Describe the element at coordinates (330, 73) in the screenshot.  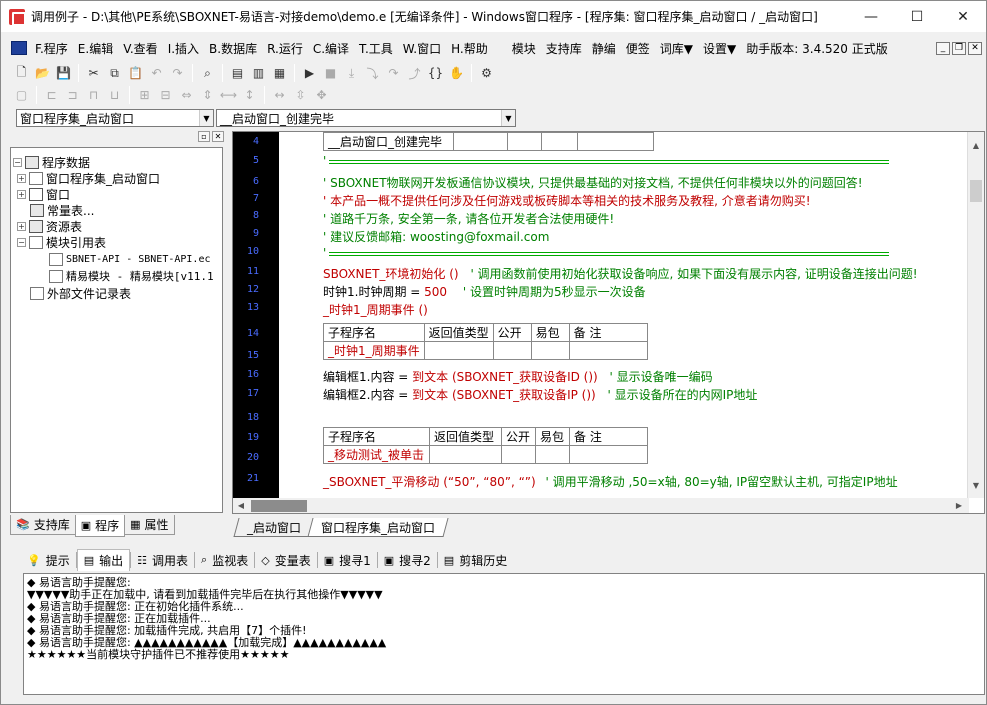
I see `stop-icon: ■` at that location.